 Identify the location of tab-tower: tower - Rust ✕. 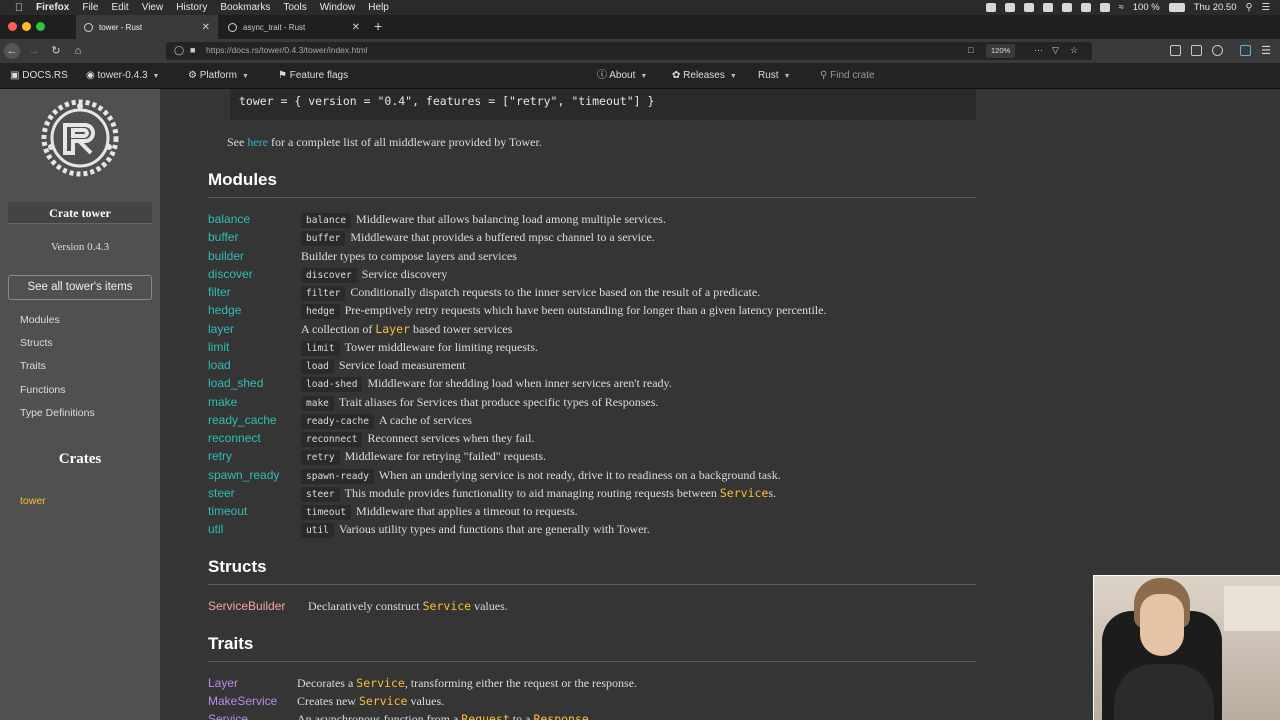
(147, 27).